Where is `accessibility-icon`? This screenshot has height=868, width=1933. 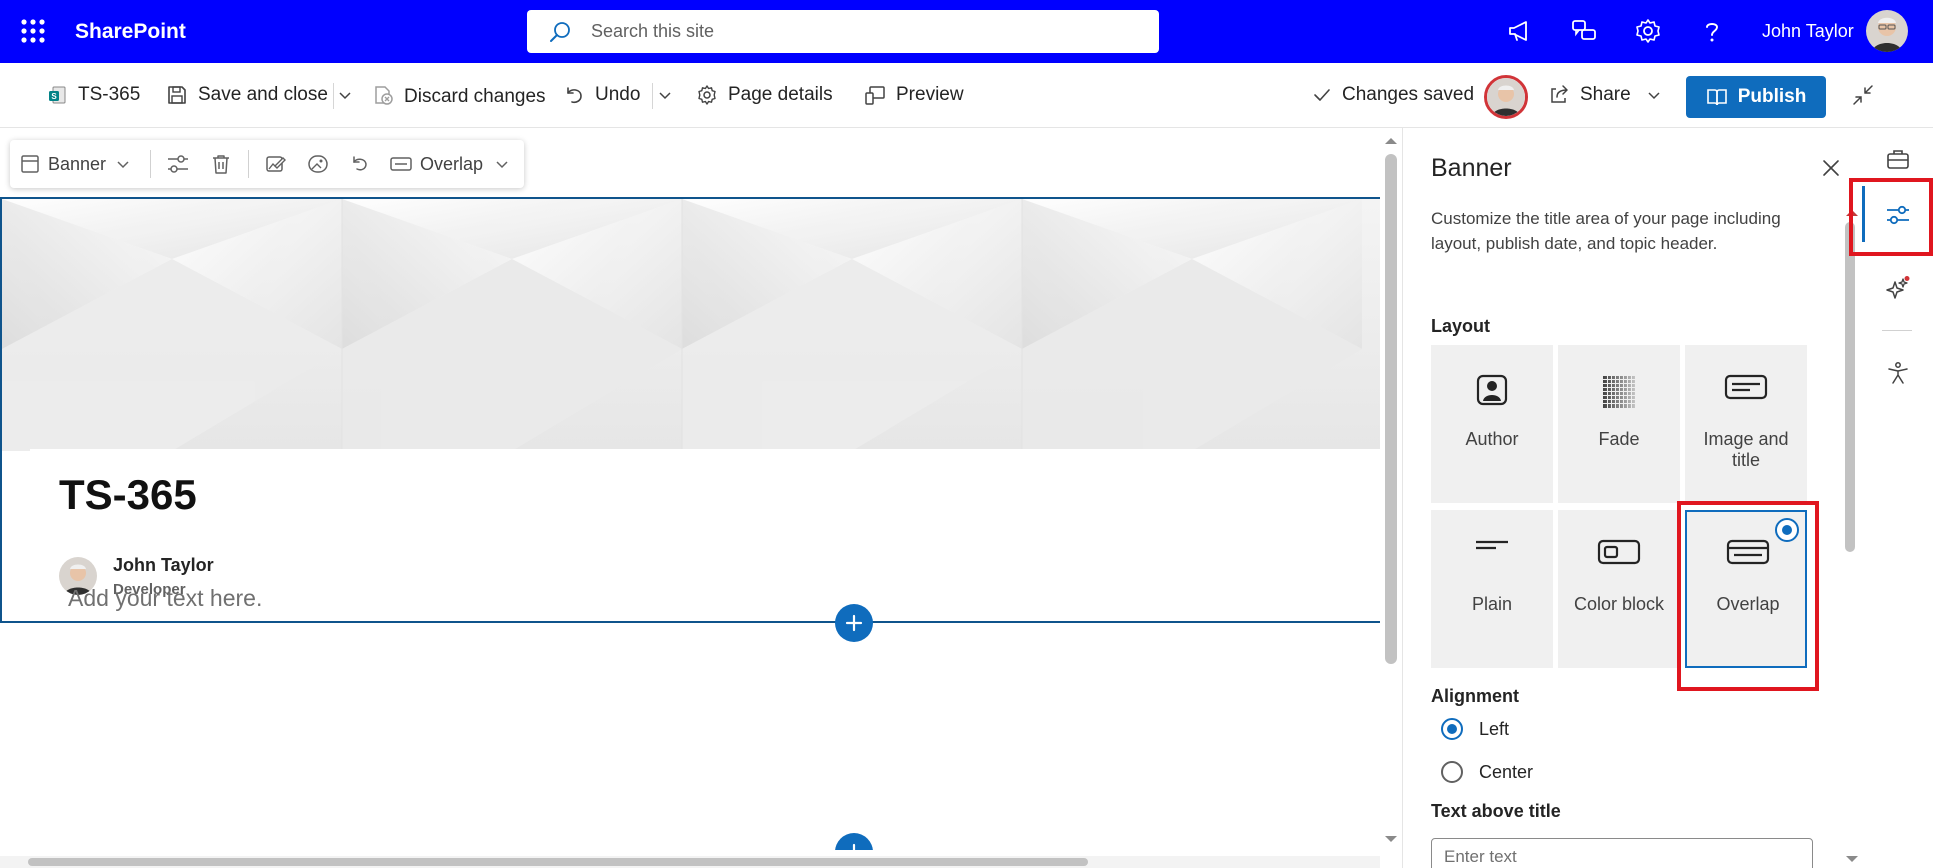
accessibility-icon is located at coordinates (1898, 373).